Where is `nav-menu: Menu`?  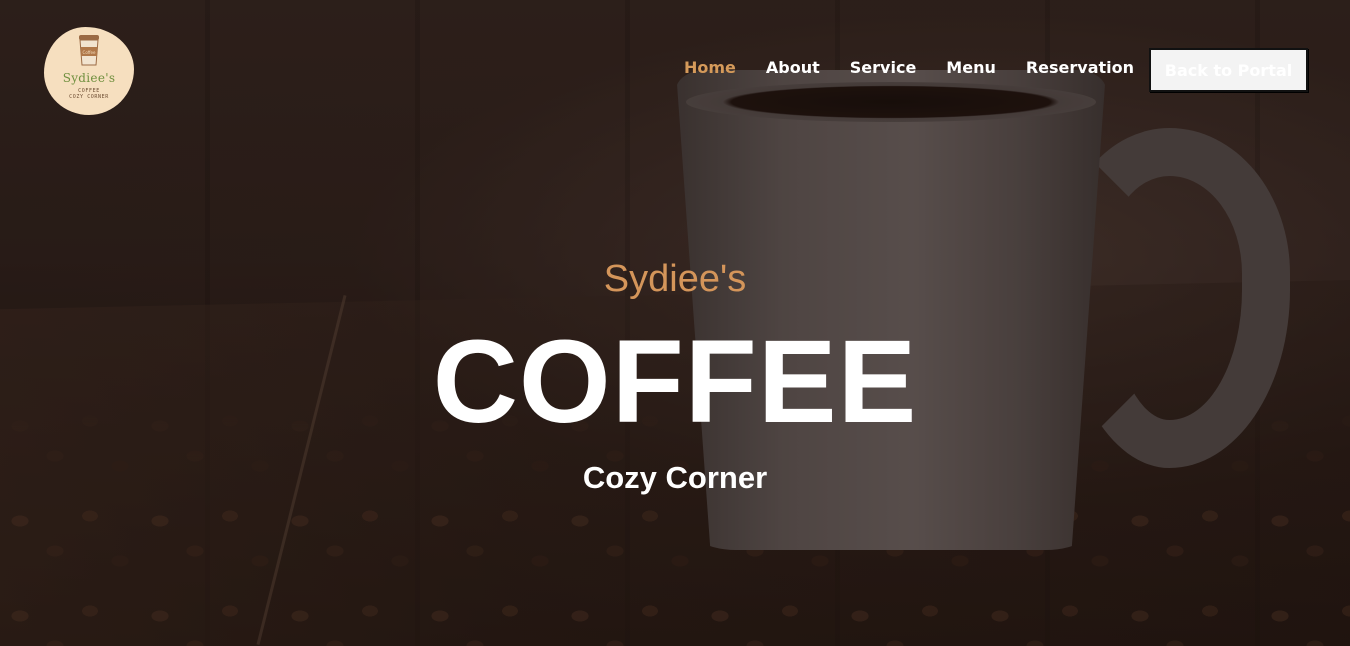 nav-menu: Menu is located at coordinates (971, 68).